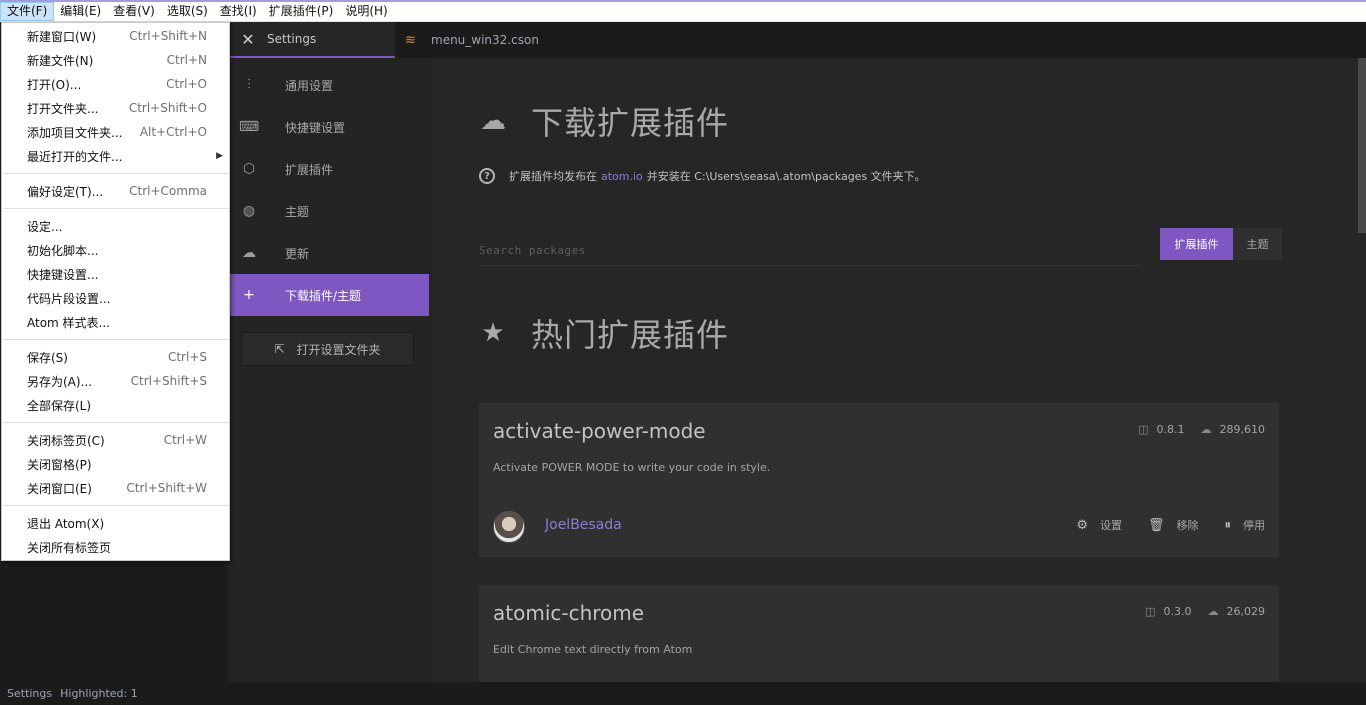  Describe the element at coordinates (509, 527) in the screenshot. I see `avatar` at that location.